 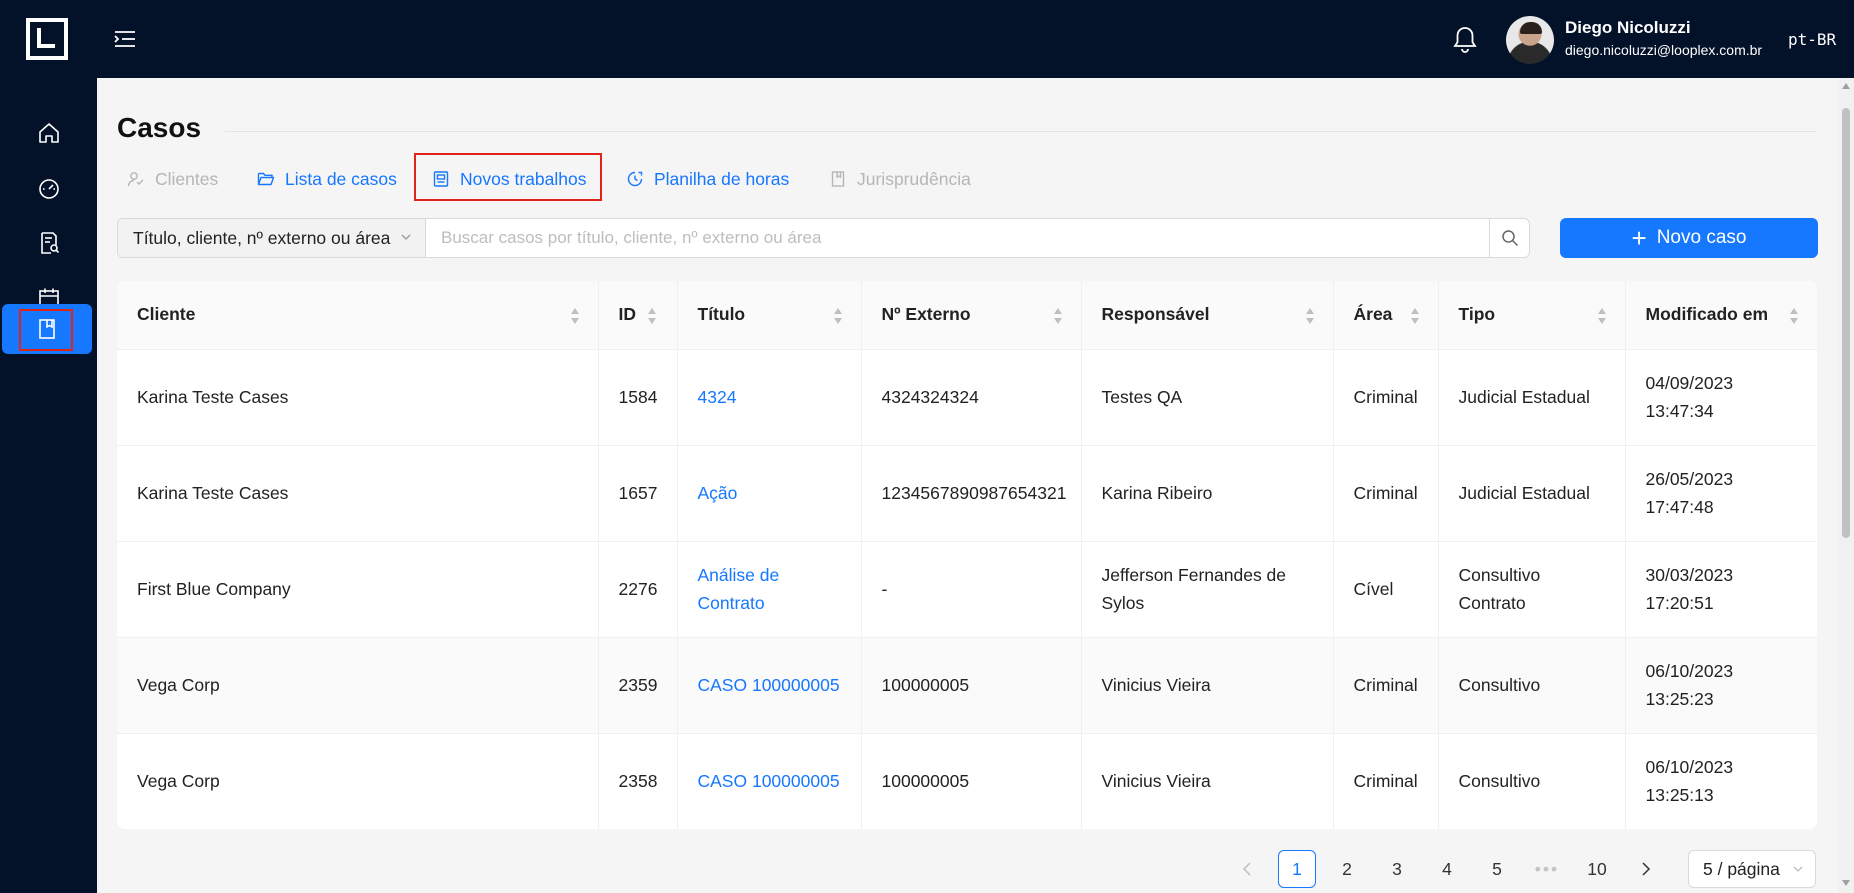 What do you see at coordinates (900, 179) in the screenshot?
I see `tab-jurisprudencia: Jurisprudência` at bounding box center [900, 179].